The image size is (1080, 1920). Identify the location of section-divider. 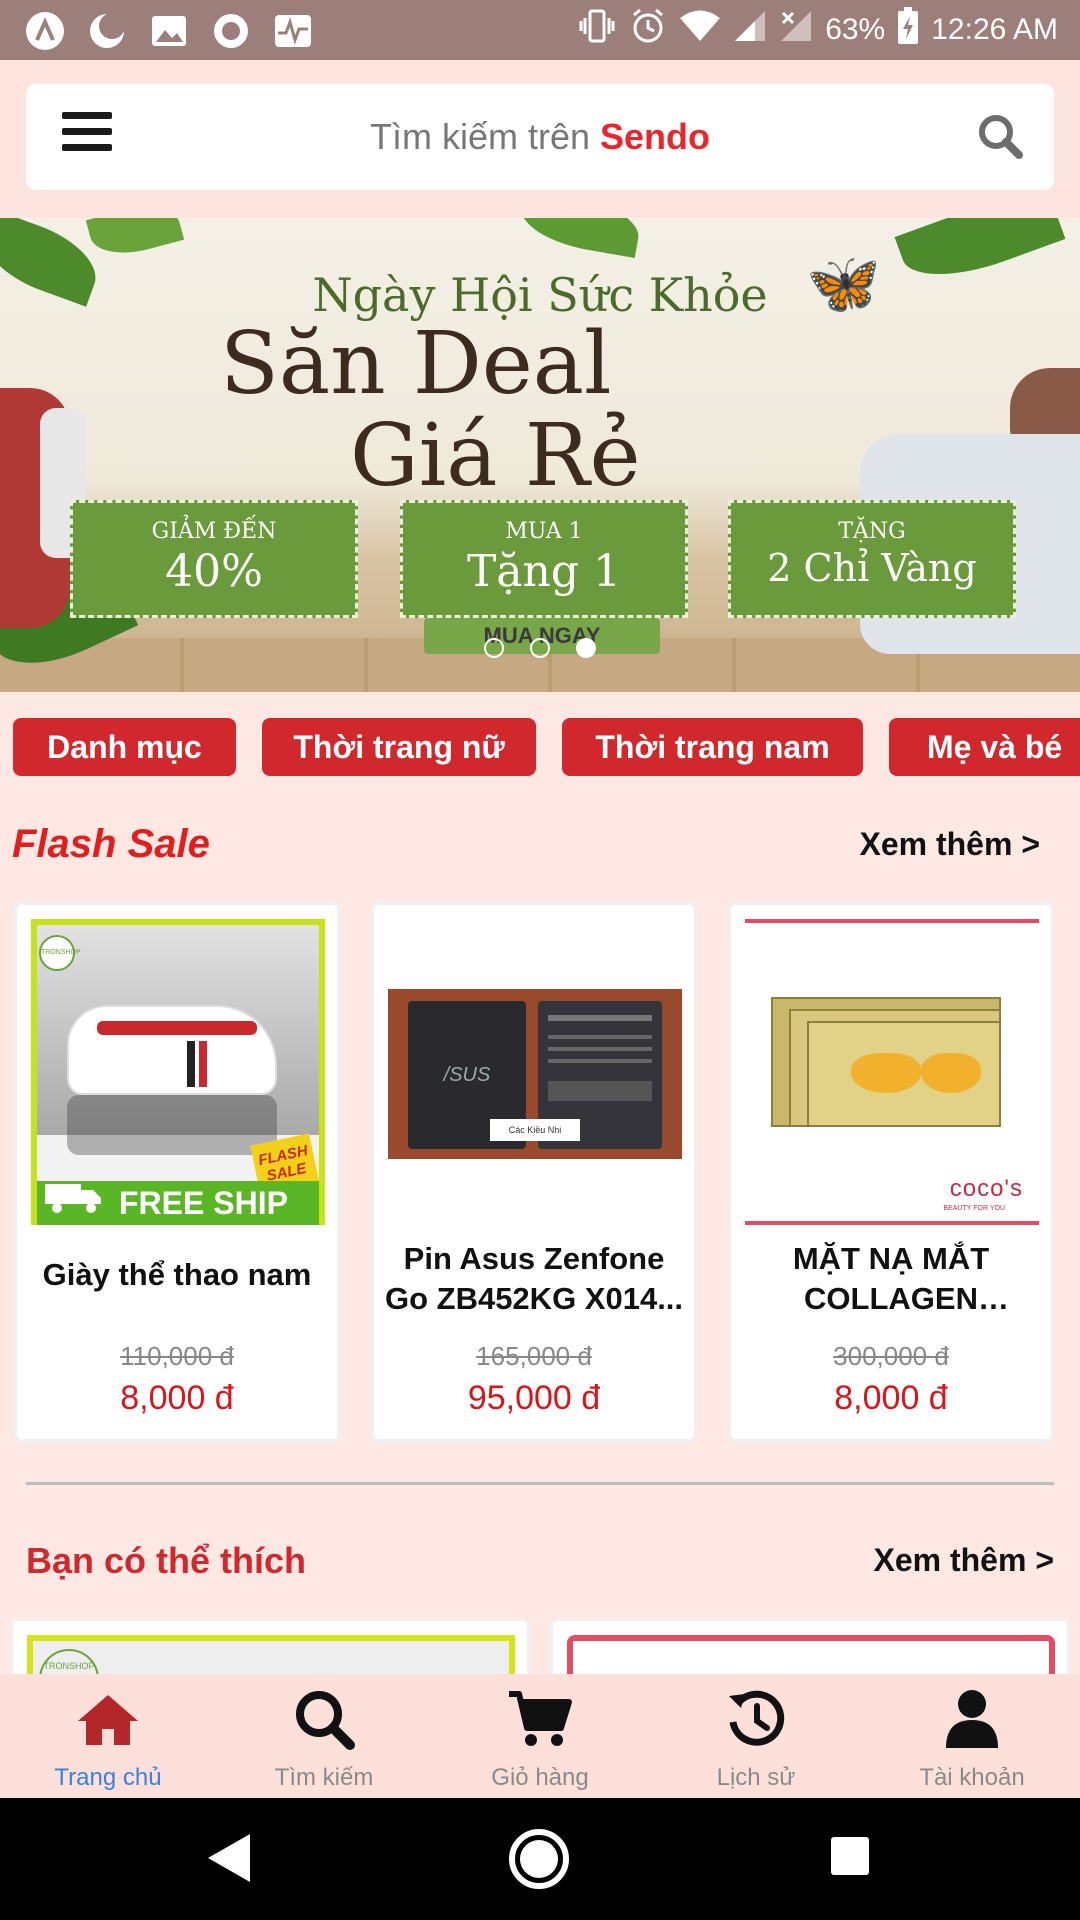
(540, 1483).